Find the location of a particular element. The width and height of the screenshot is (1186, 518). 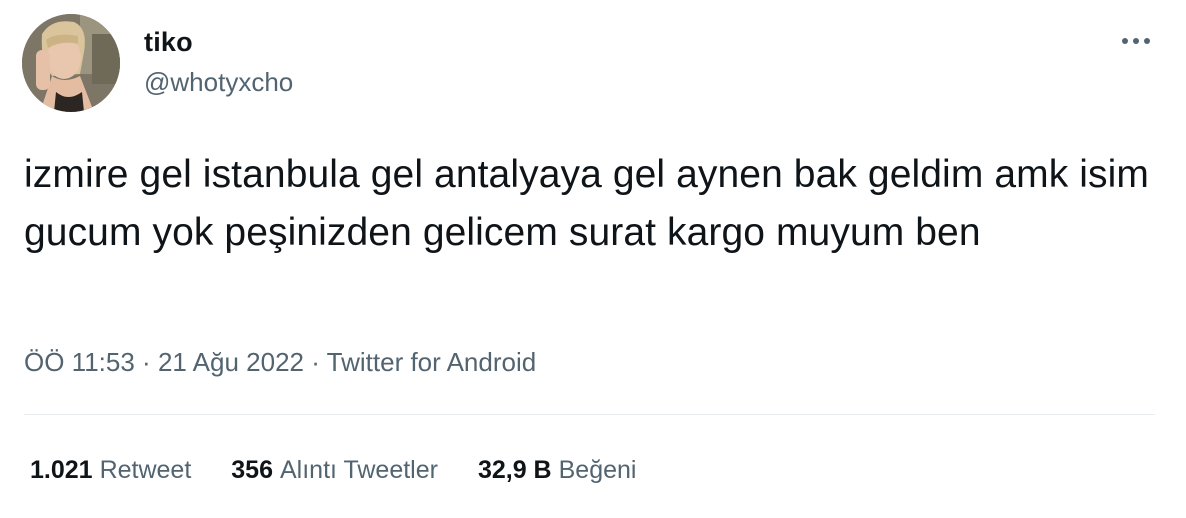

quote-tweets-label: Alıntı Tweetler is located at coordinates (359, 470).